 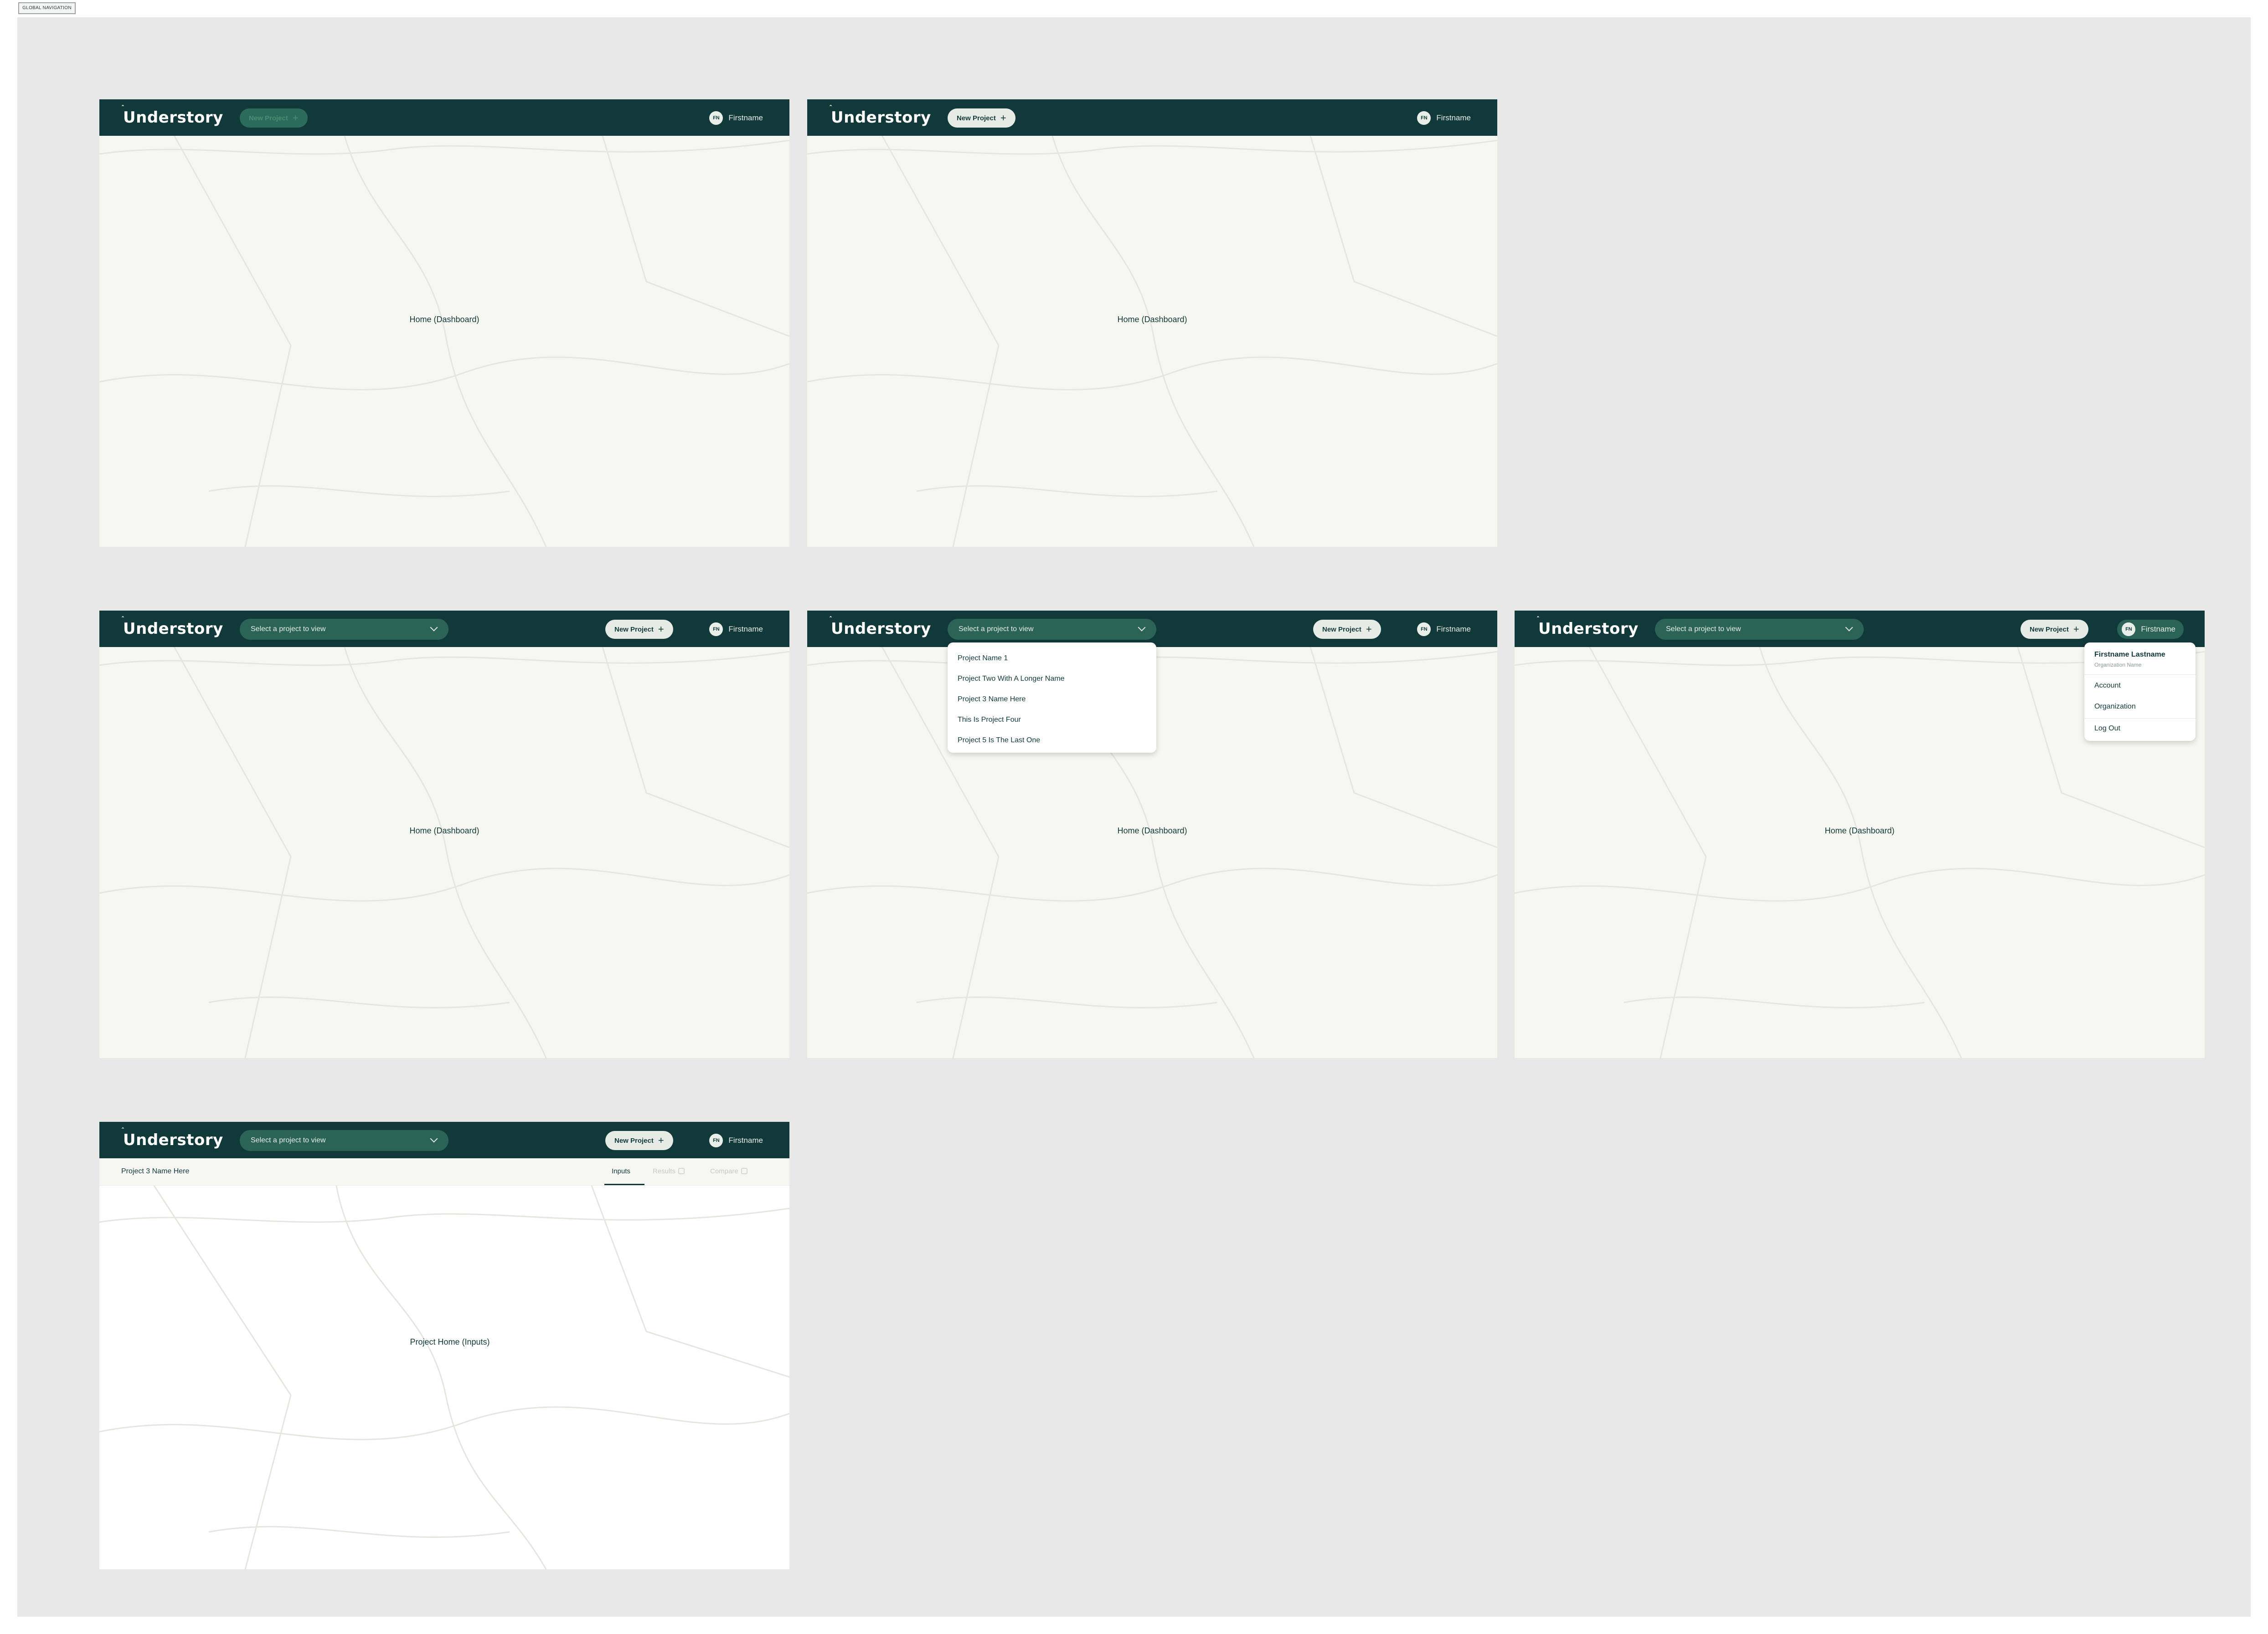 I want to click on menu-item-account: Account, so click(x=2107, y=686).